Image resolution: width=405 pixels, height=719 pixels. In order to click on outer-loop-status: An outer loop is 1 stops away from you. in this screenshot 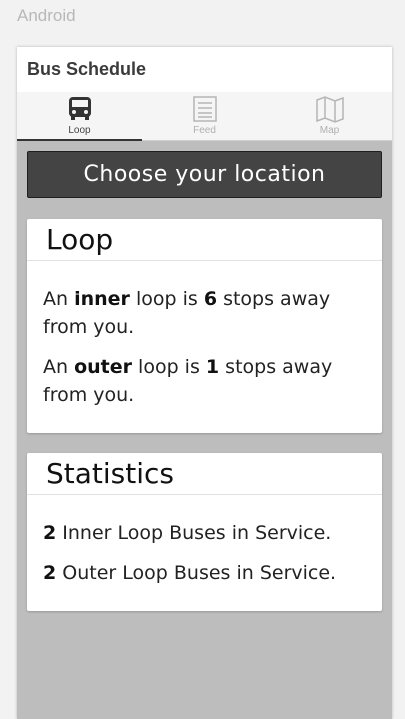, I will do `click(204, 381)`.